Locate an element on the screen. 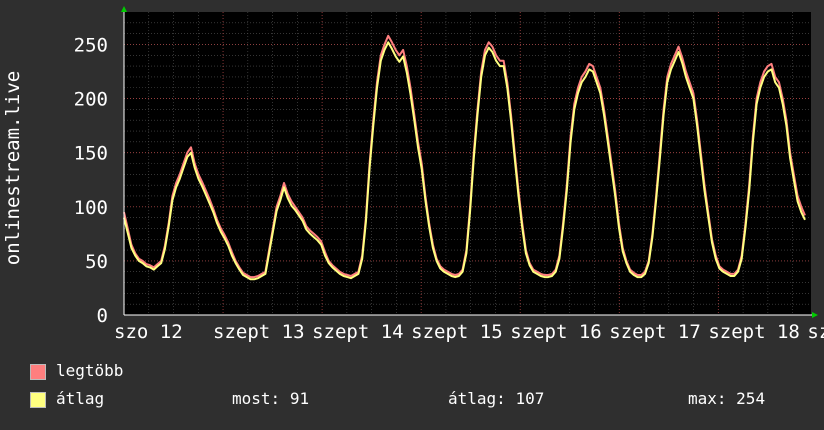 The height and width of the screenshot is (430, 824). legend-item-max: legtöbb is located at coordinates (76, 370).